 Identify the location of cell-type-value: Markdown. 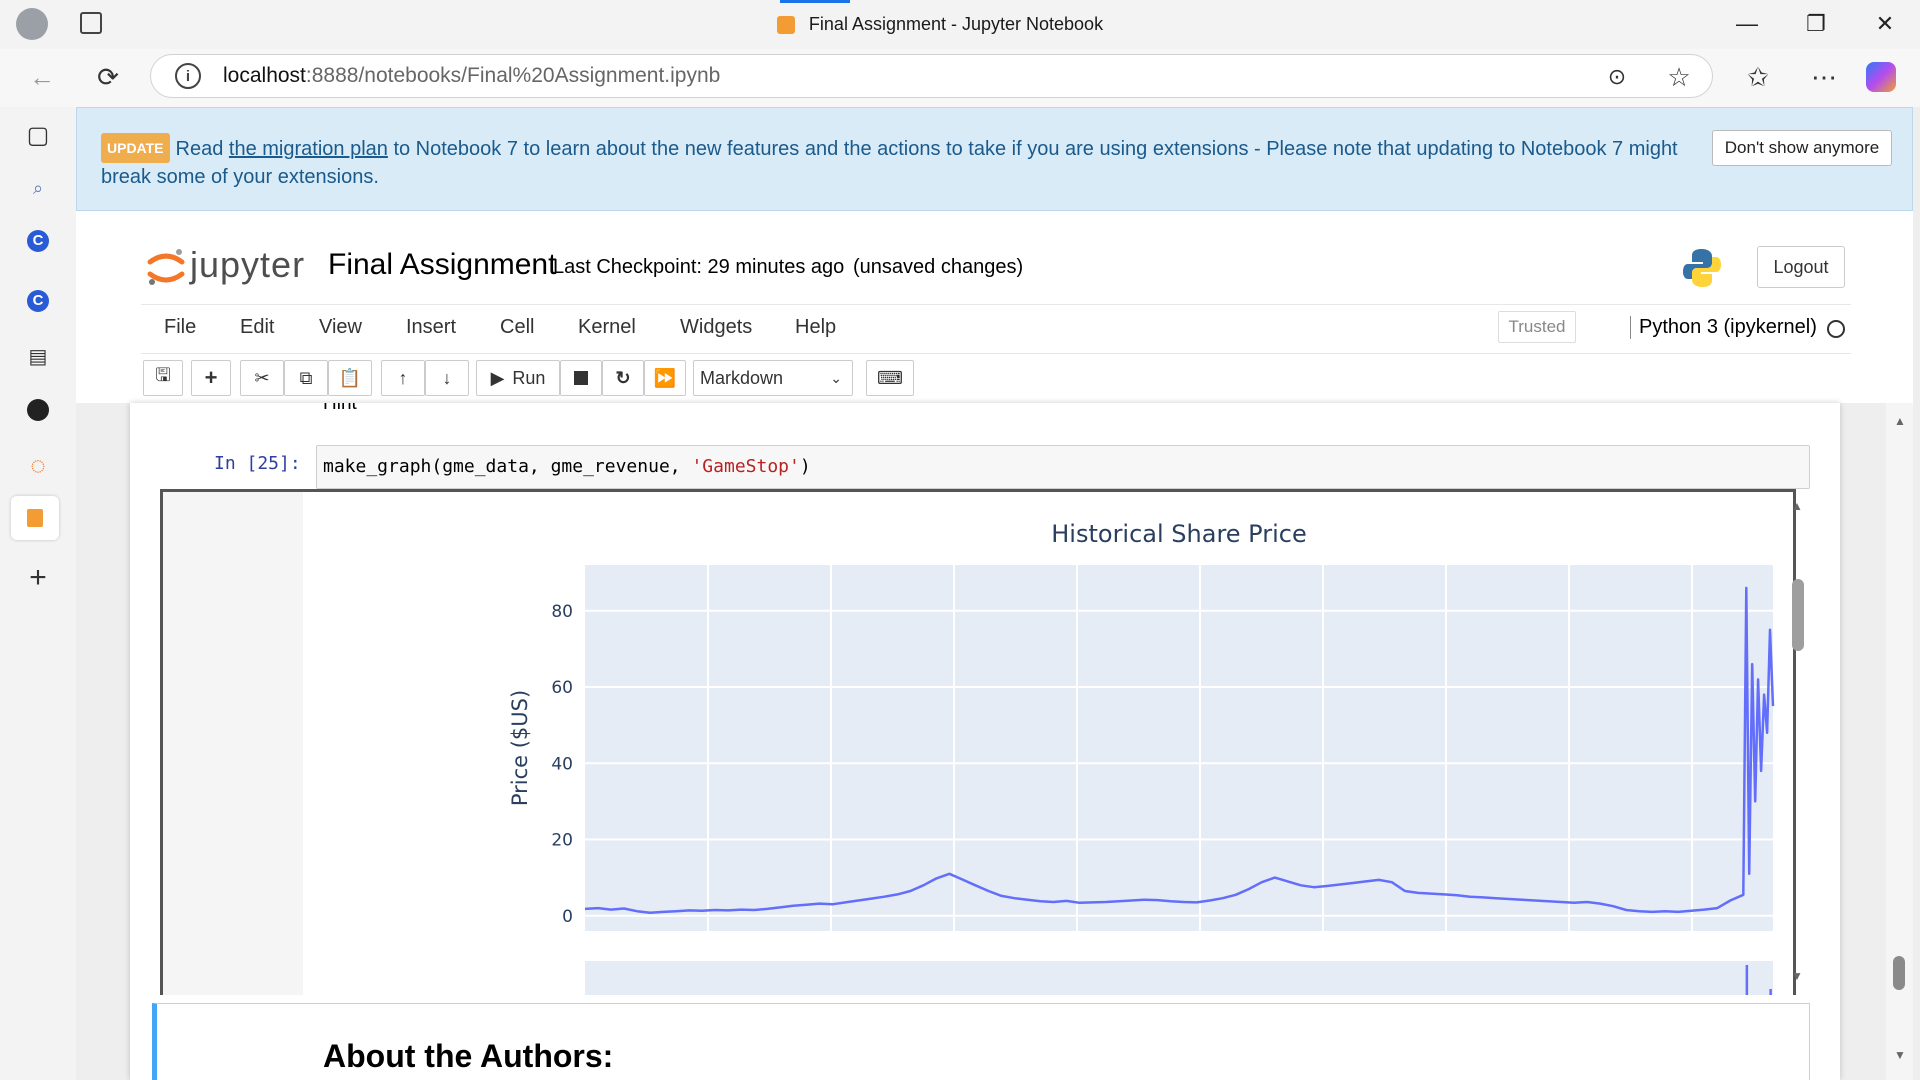
(742, 377).